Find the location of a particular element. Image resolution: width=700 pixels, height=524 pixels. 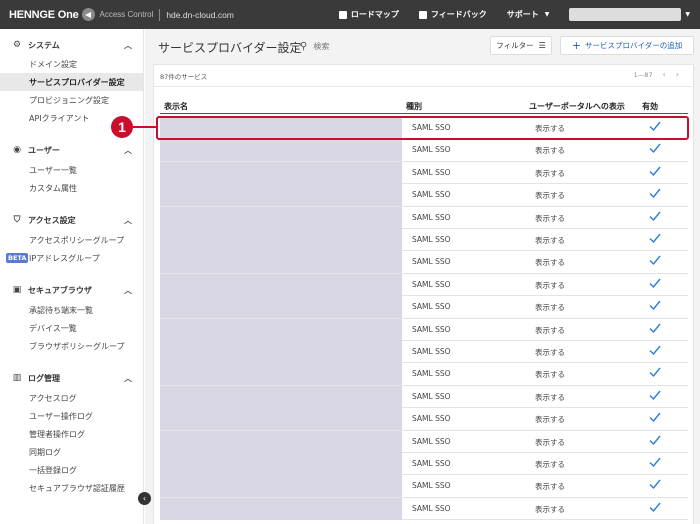

sidebar-item-secure-browser-auth: セキュアブラウザ認証履歴 is located at coordinates (71, 488).